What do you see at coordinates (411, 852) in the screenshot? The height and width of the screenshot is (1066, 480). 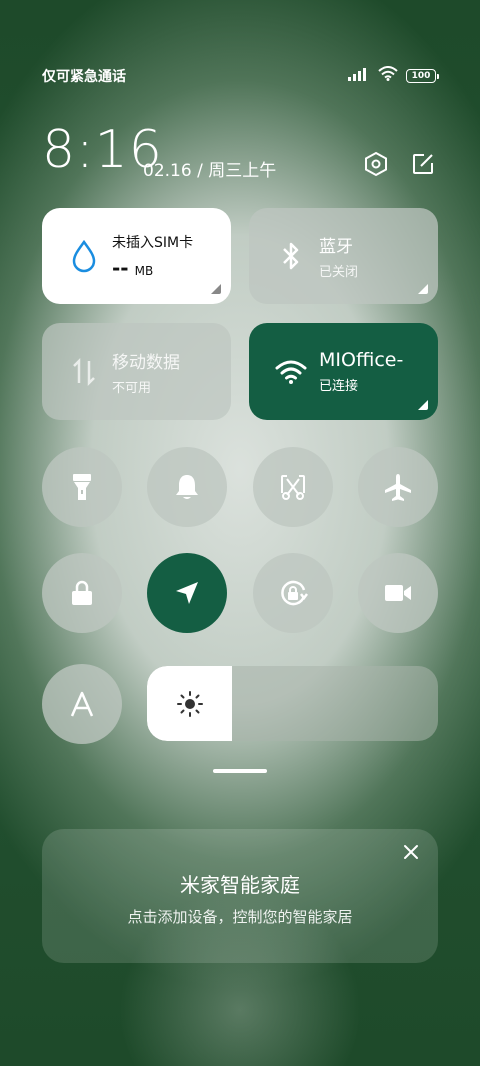 I see `close-icon` at bounding box center [411, 852].